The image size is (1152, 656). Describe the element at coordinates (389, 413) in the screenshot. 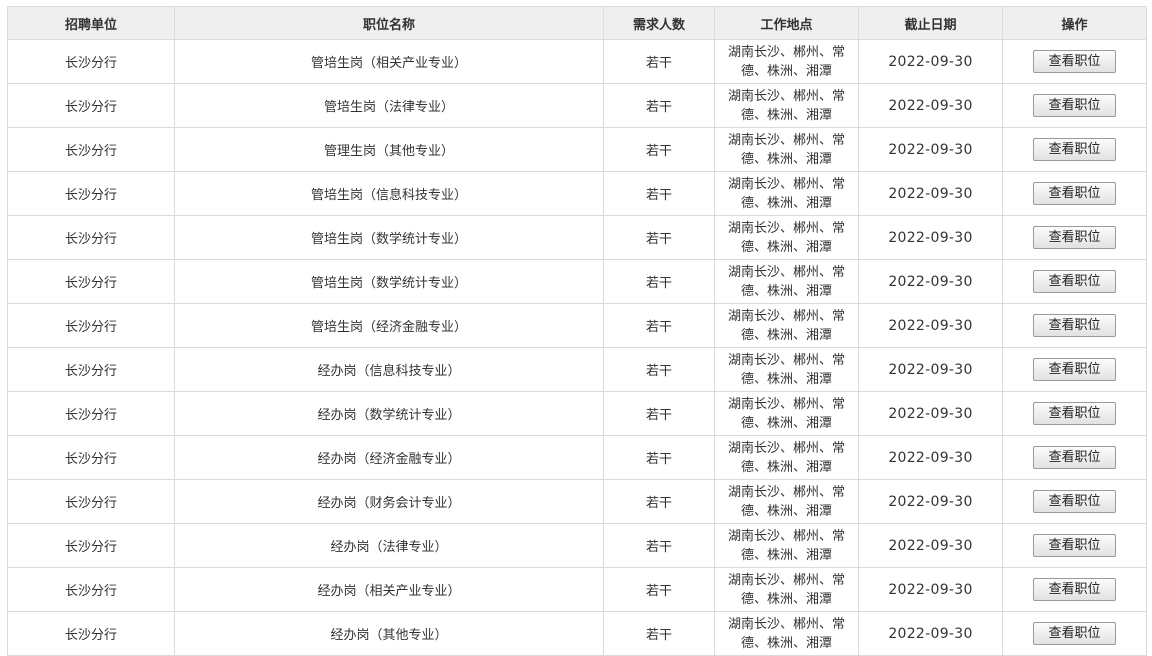

I see `position-cell: 经办岗（数学统计专业）` at that location.